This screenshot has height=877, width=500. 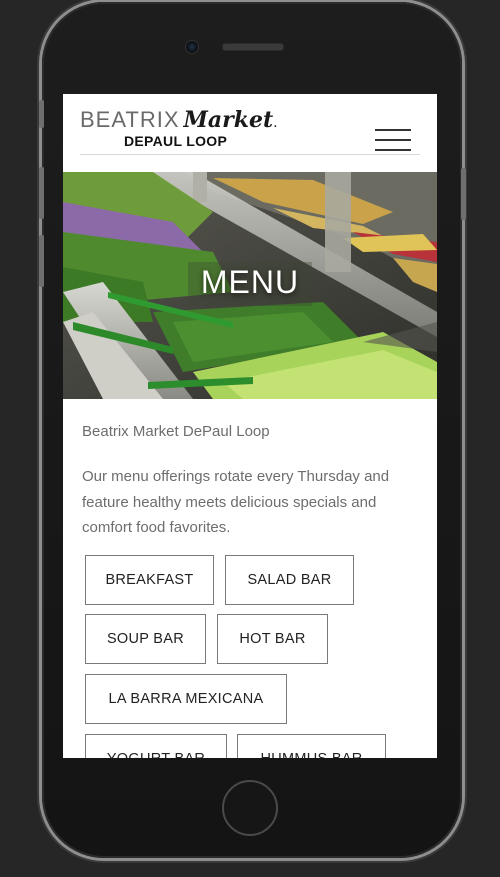 I want to click on hummus-bar-button: HUMMUS BAR, so click(x=311, y=745).